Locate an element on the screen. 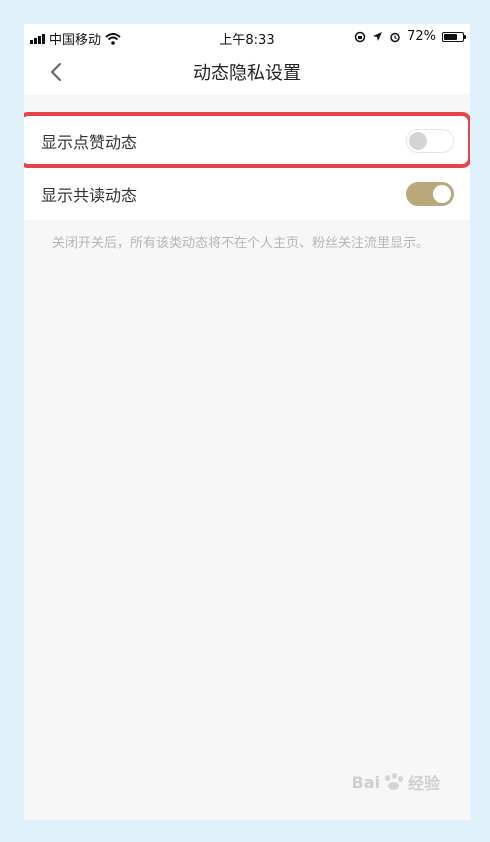 This screenshot has height=842, width=490. status-bar: 中国移动 上午8:33 72% is located at coordinates (247, 37).